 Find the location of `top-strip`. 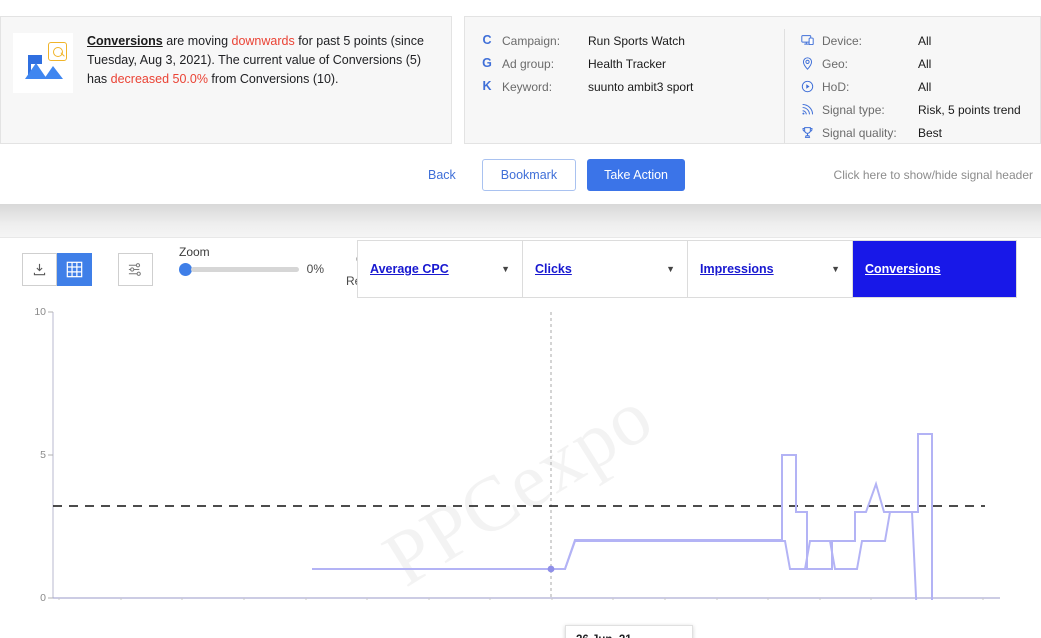

top-strip is located at coordinates (520, 8).